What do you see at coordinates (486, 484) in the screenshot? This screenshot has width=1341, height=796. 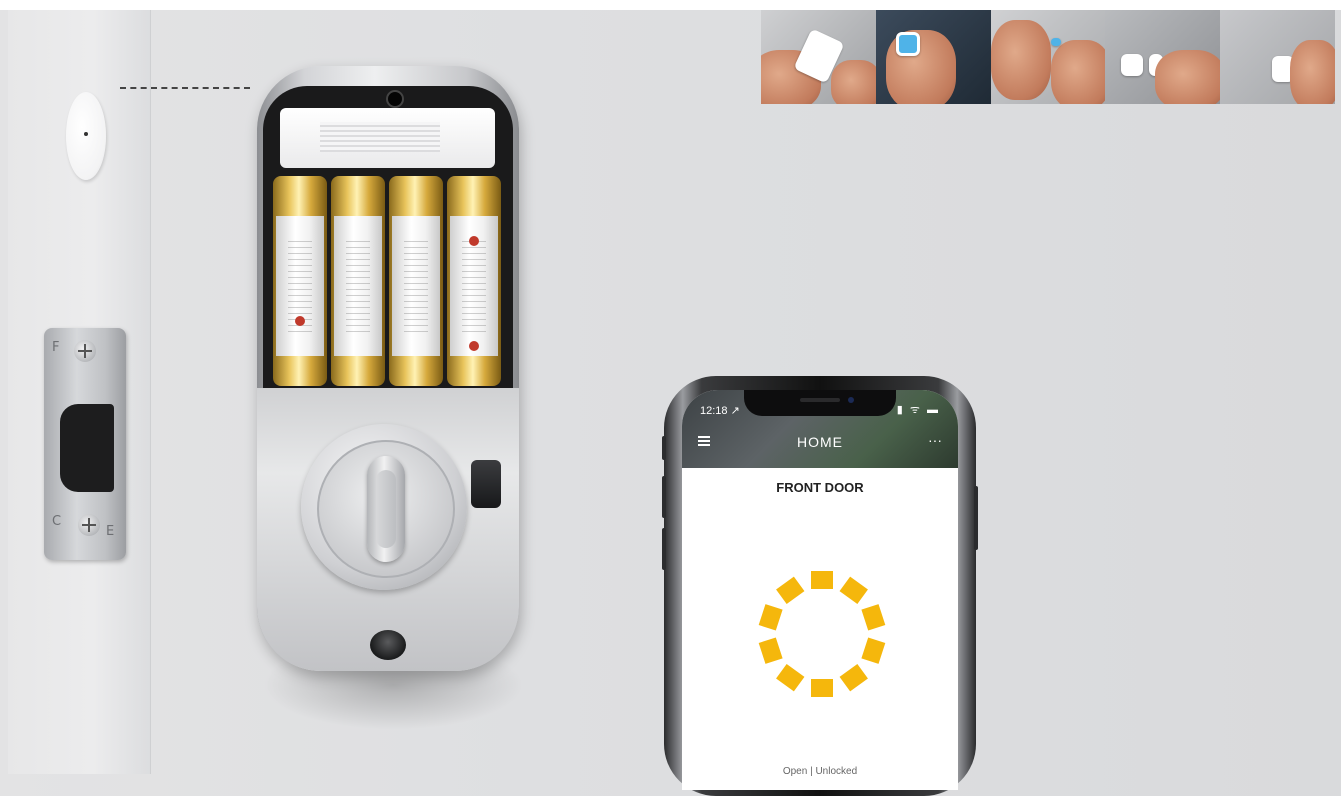 I see `lock-button` at bounding box center [486, 484].